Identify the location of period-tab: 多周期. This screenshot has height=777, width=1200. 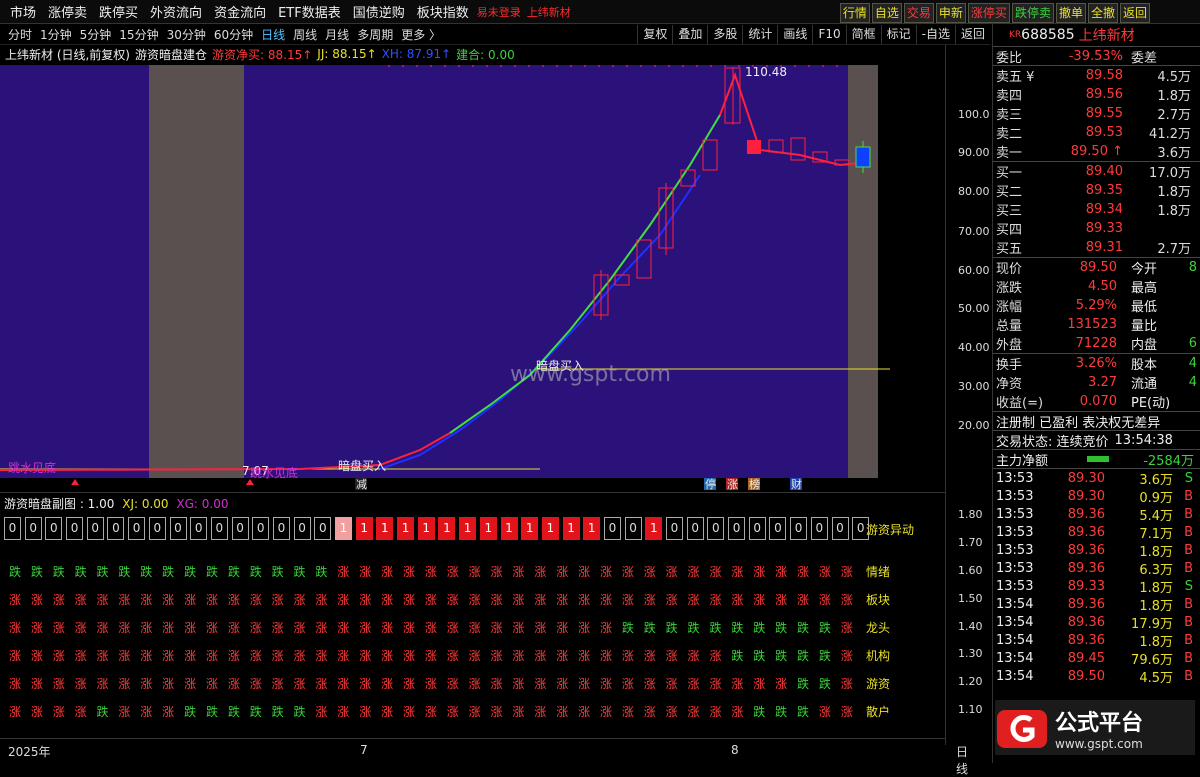
(375, 34).